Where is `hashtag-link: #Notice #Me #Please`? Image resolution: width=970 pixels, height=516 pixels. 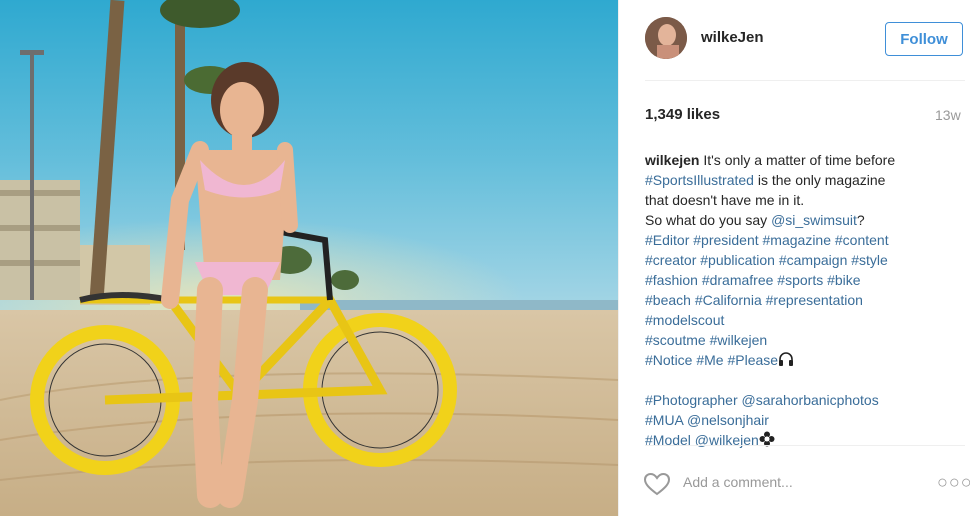
hashtag-link: #Notice #Me #Please is located at coordinates (711, 360).